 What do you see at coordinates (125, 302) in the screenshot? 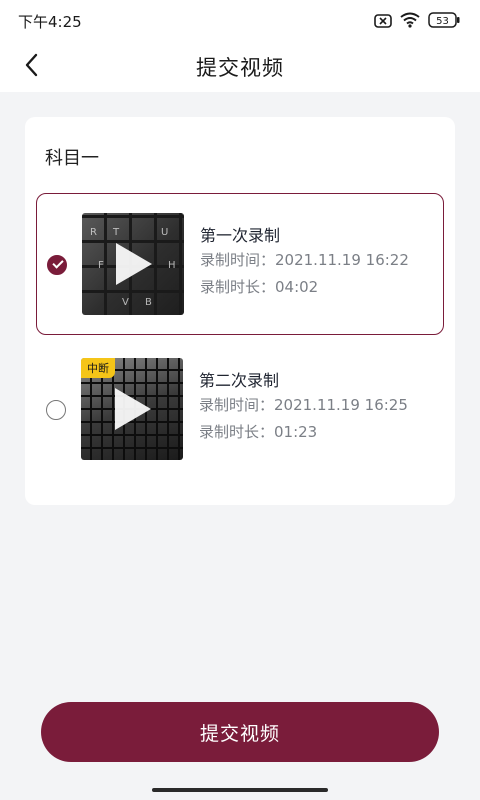
I see `keyboard-key-v: V` at bounding box center [125, 302].